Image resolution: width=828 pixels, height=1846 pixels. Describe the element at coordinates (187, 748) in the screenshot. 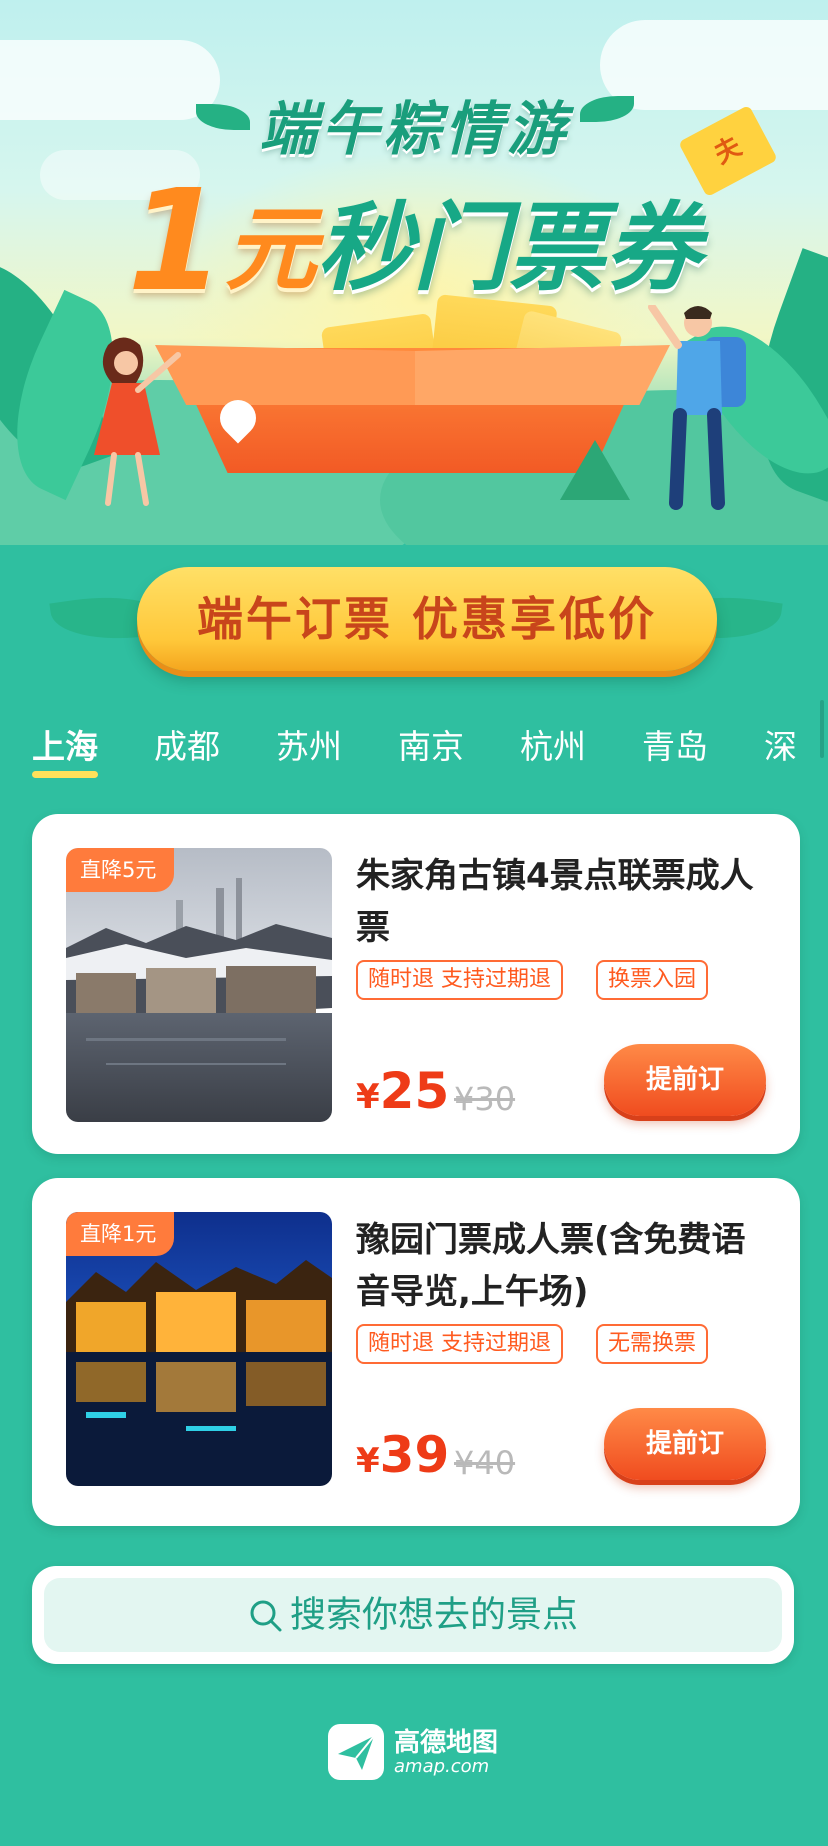

I see `tab-chengdu: 成都` at that location.